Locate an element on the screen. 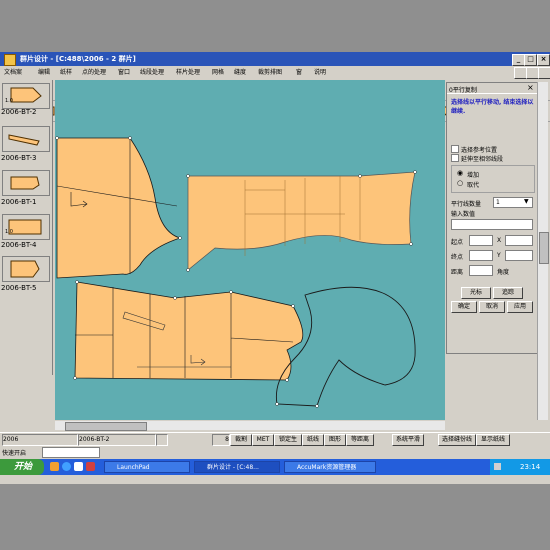 The image size is (550, 550). piece-4-icon is located at coordinates (25, 227).